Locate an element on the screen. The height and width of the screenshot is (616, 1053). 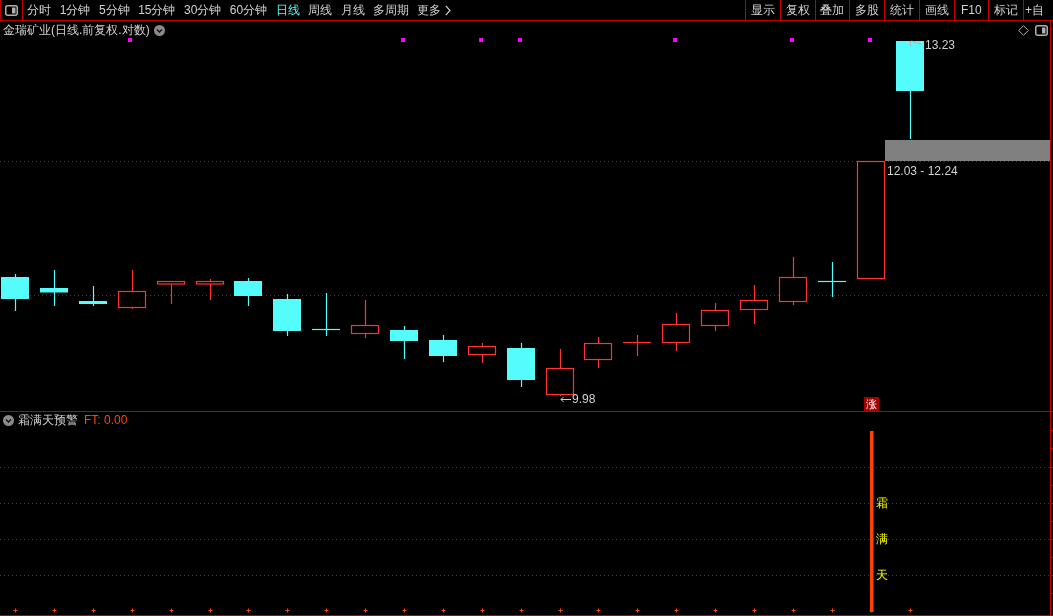
chevron-right-icon is located at coordinates (448, 10).